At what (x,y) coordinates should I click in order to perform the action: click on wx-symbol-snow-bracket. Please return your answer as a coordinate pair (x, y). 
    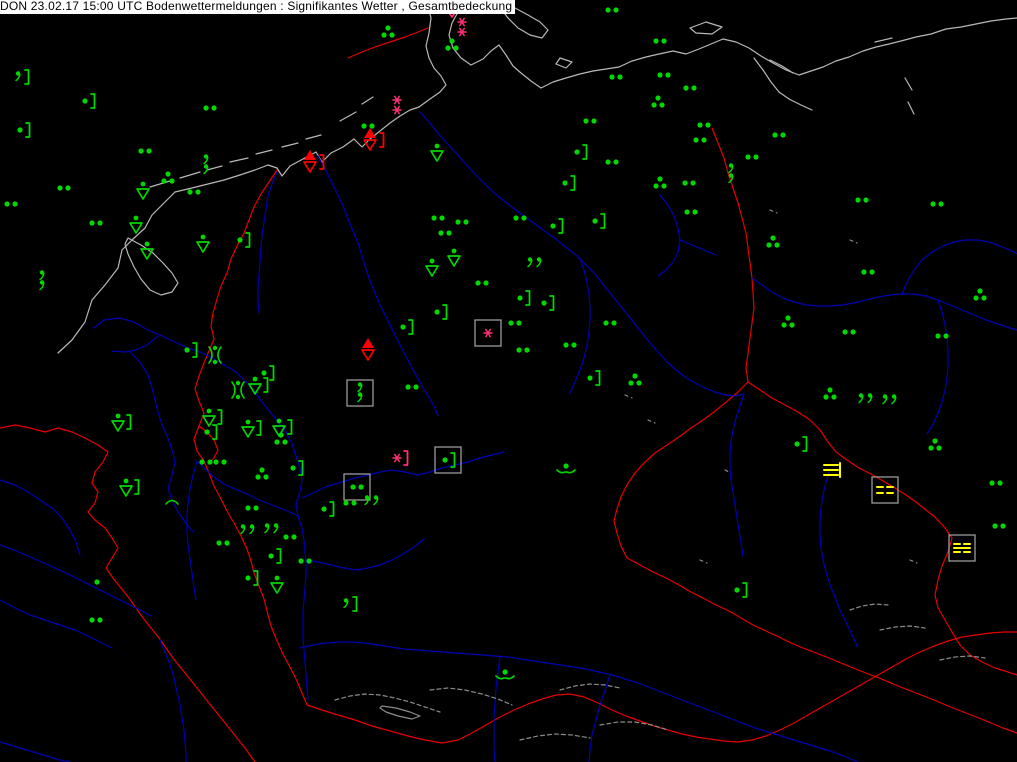
    Looking at the image, I should click on (400, 458).